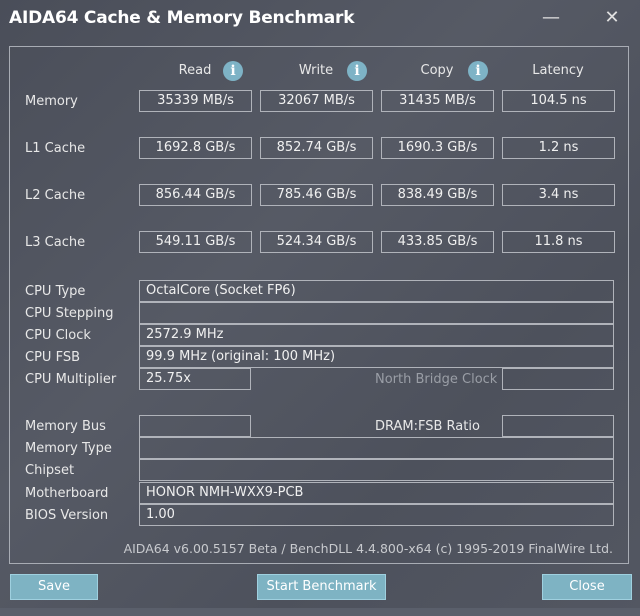  Describe the element at coordinates (376, 515) in the screenshot. I see `bios-version-value: 1.00` at that location.